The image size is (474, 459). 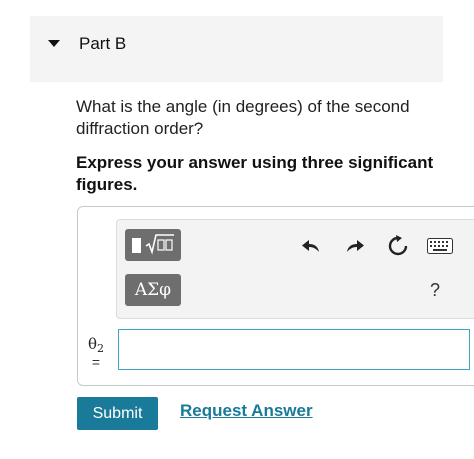 What do you see at coordinates (159, 244) in the screenshot?
I see `radical-icon` at bounding box center [159, 244].